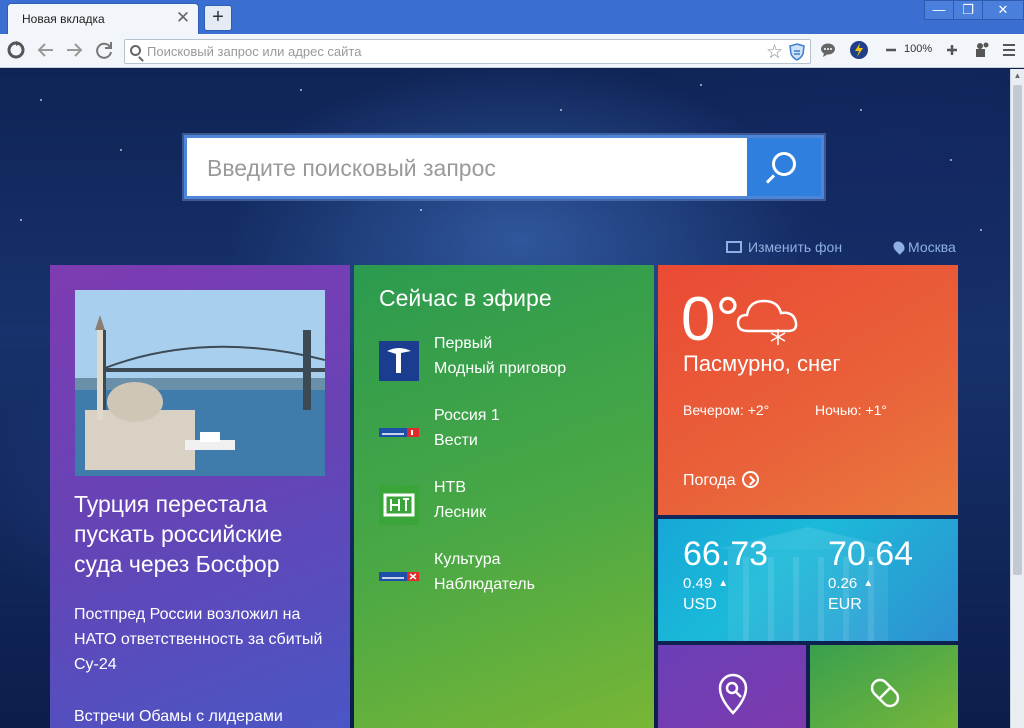 The width and height of the screenshot is (1024, 728). Describe the element at coordinates (711, 319) in the screenshot. I see `weather-temperature: 0°` at that location.